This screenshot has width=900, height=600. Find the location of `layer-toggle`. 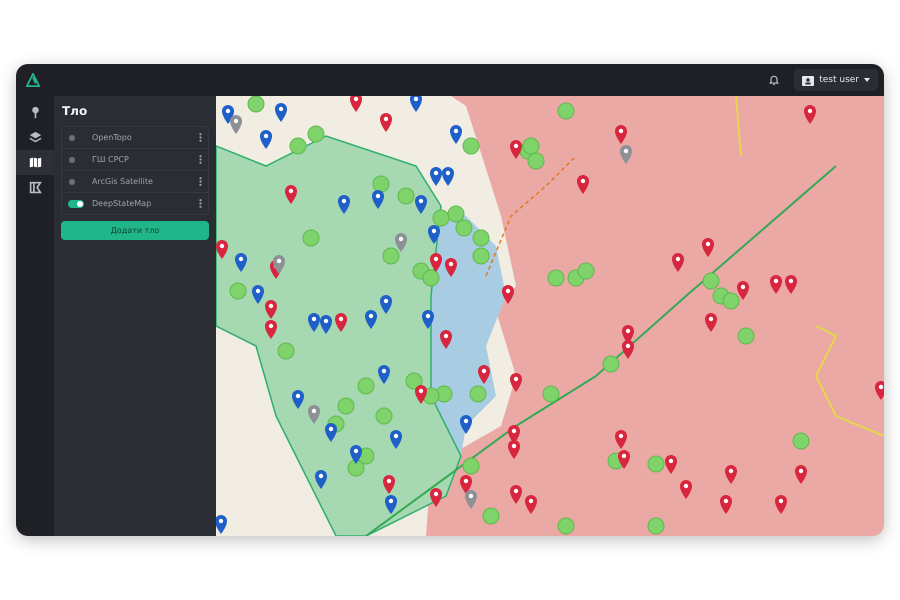

layer-toggle is located at coordinates (76, 204).